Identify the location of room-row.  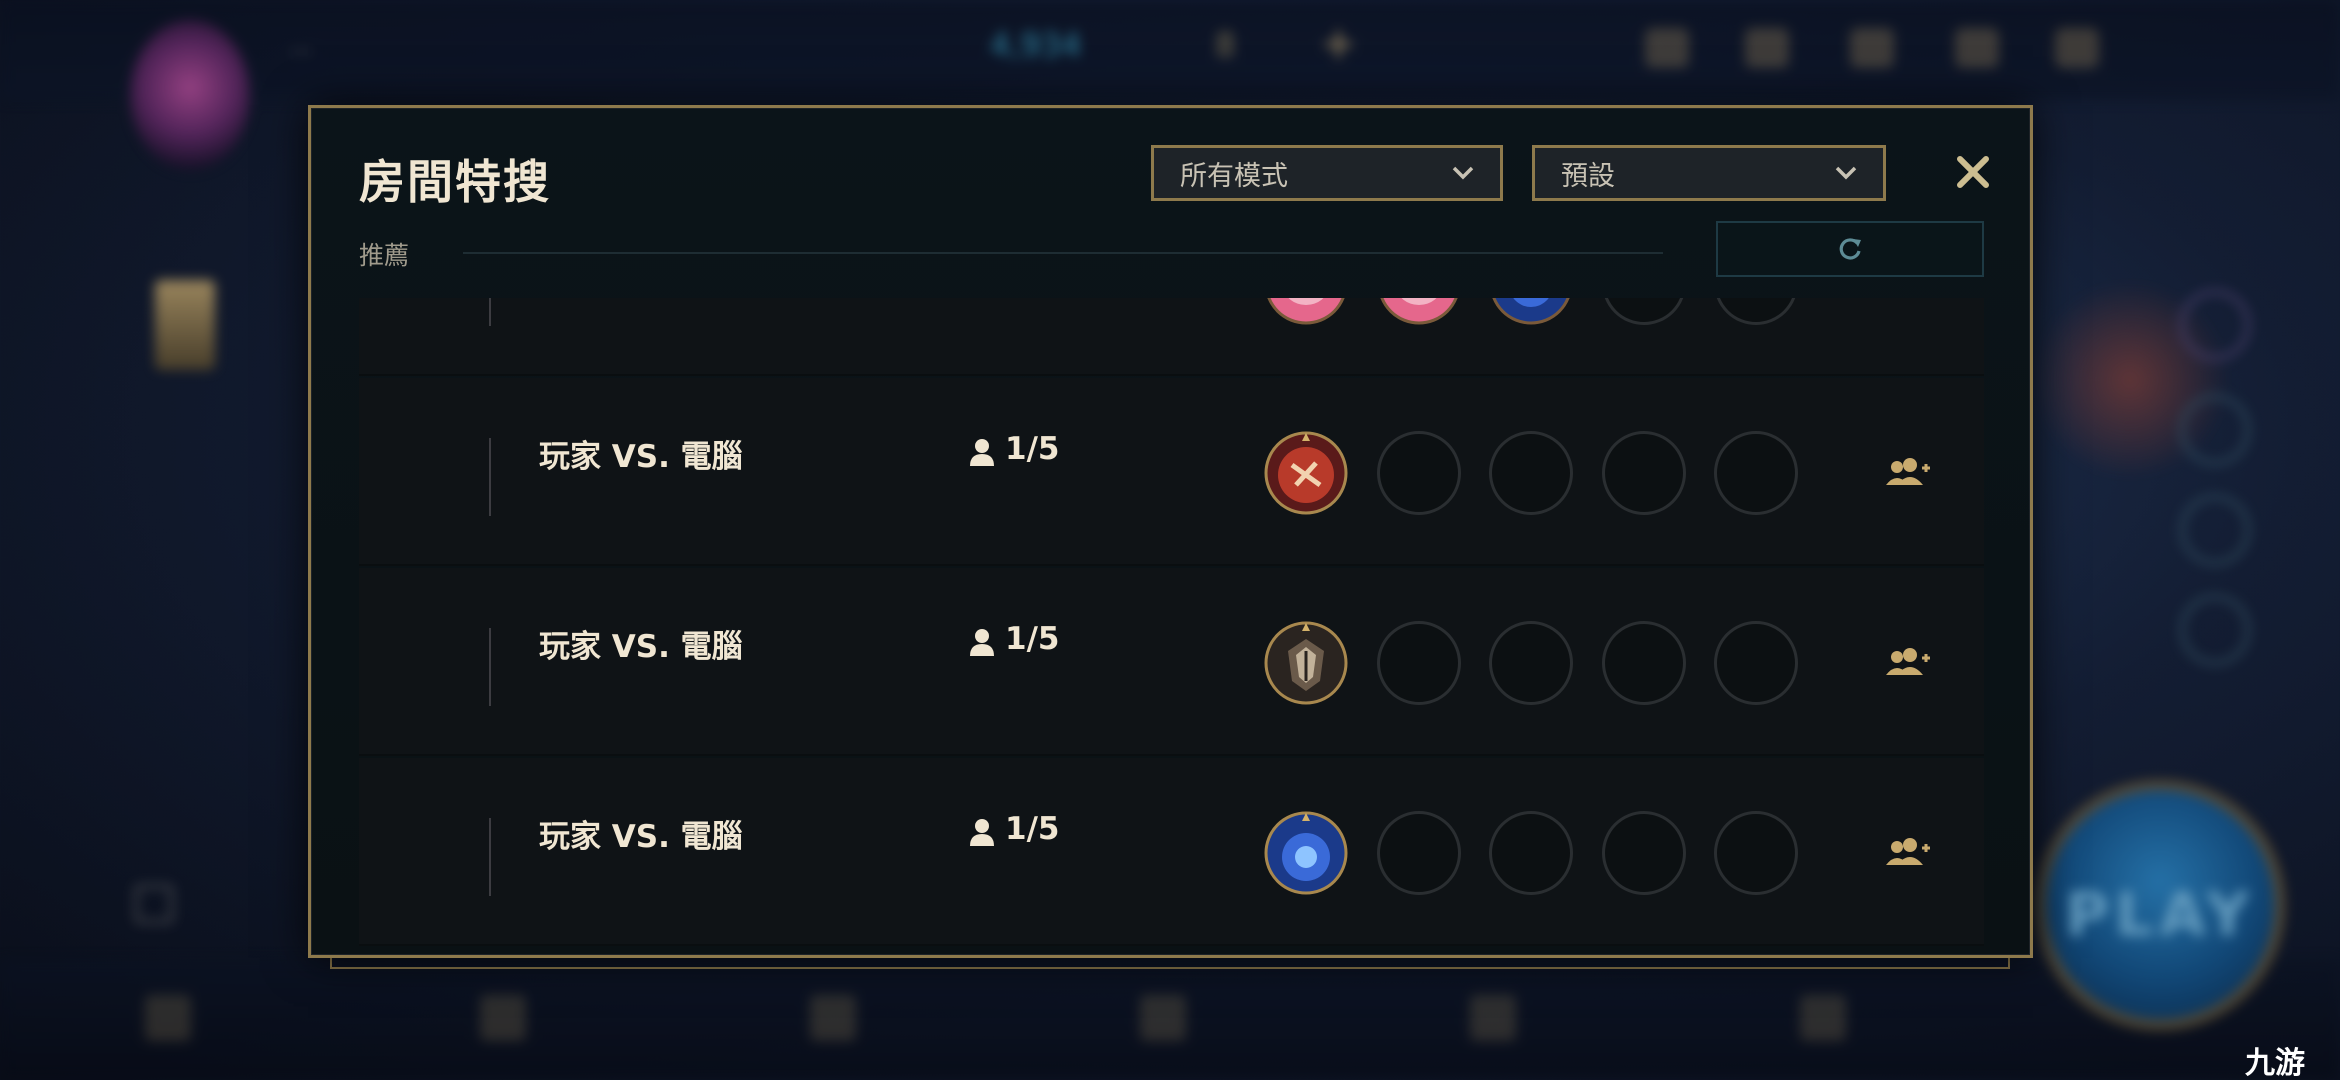
(1171, 337).